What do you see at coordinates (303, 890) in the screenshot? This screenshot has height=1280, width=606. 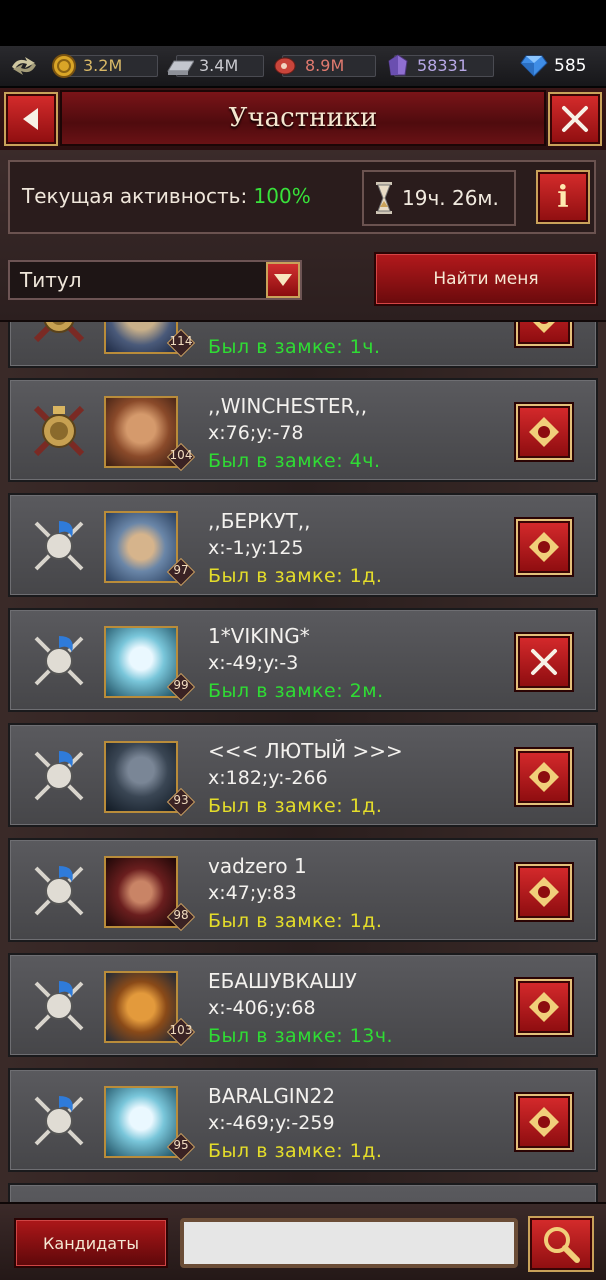 I see `member-row: 98 vadzero 1 x:47;y:83 Был в замке: 1д.` at bounding box center [303, 890].